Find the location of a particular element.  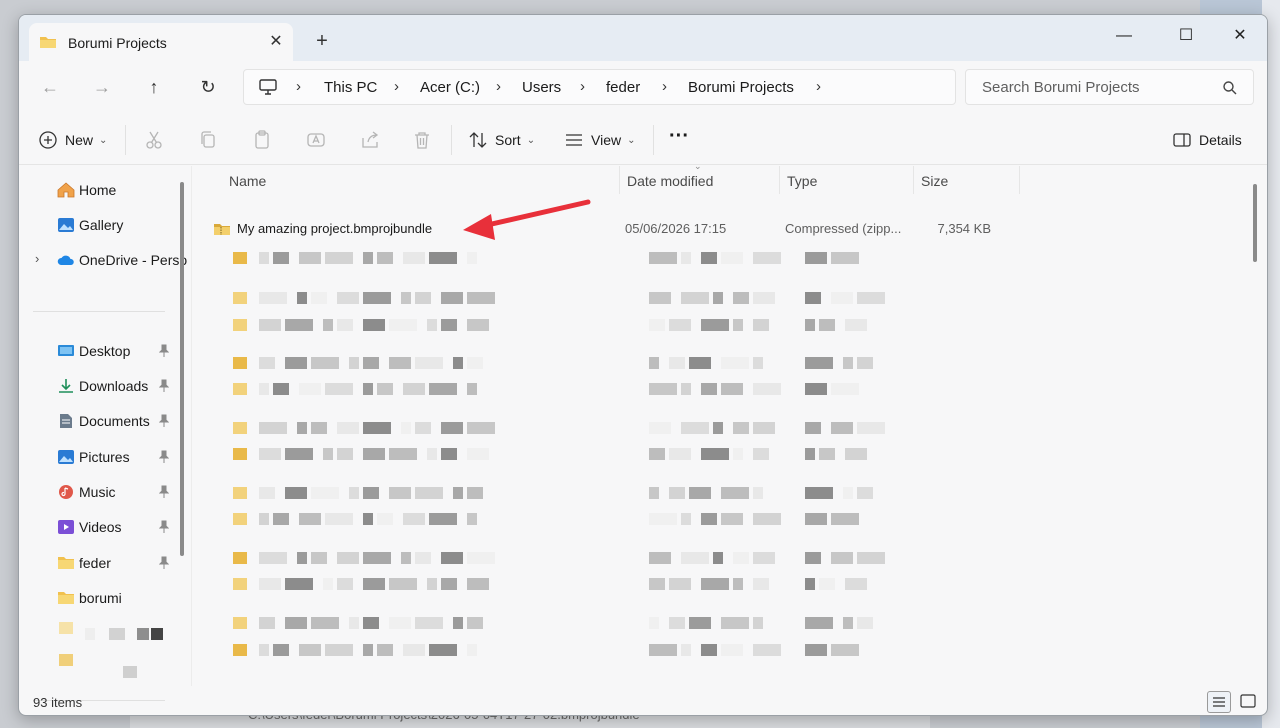

column-header-size: Size is located at coordinates (934, 181).